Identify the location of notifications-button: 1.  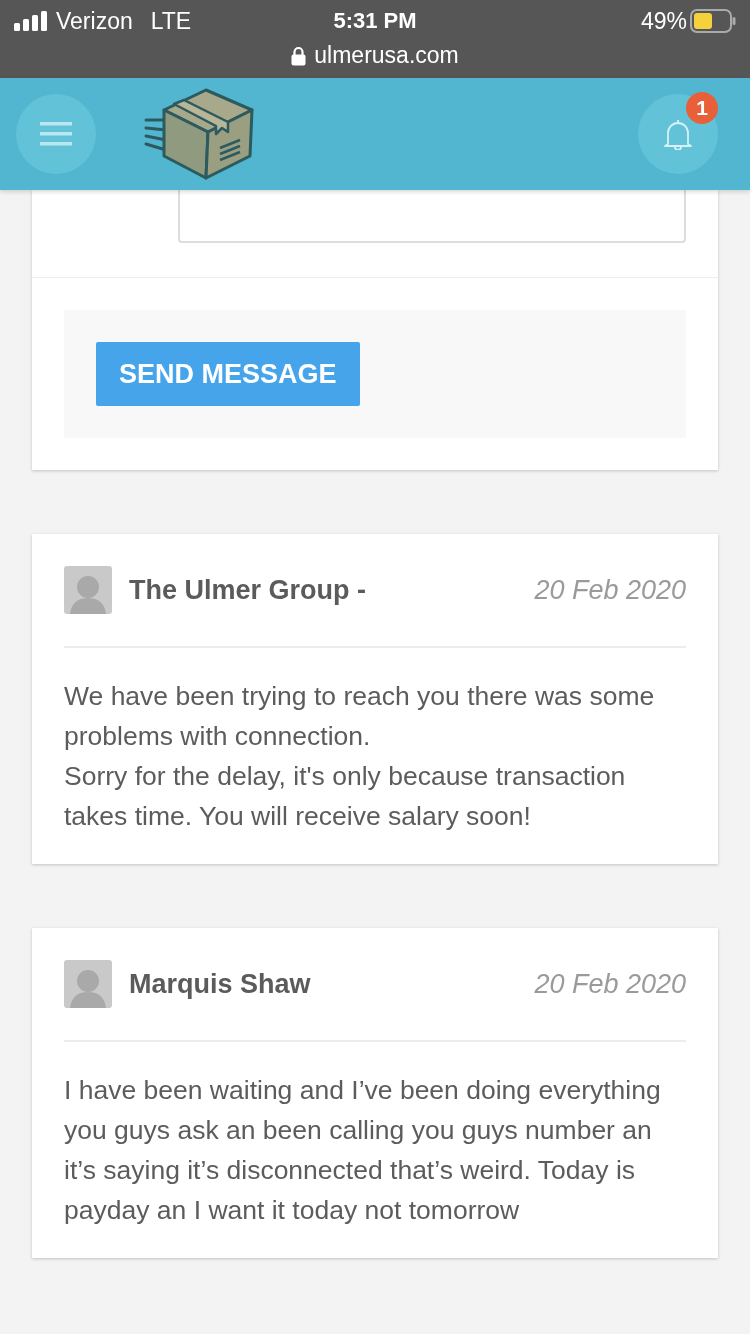
(678, 134).